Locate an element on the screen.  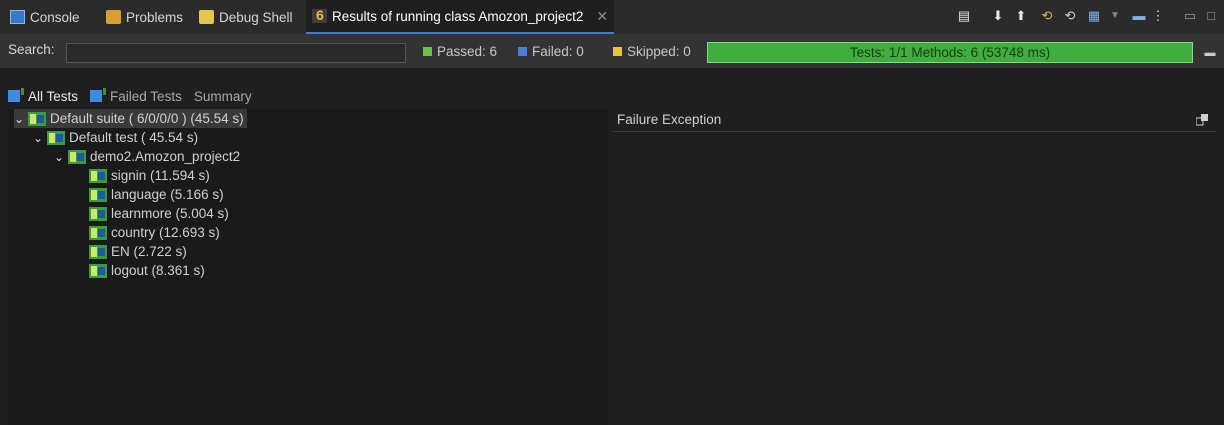
divider is located at coordinates (914, 131).